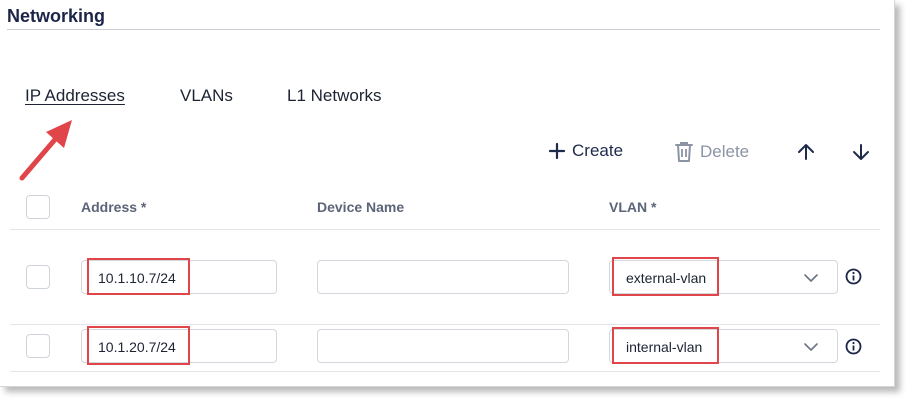 The height and width of the screenshot is (403, 914). I want to click on address-field: 10.1.10.7/24, so click(179, 277).